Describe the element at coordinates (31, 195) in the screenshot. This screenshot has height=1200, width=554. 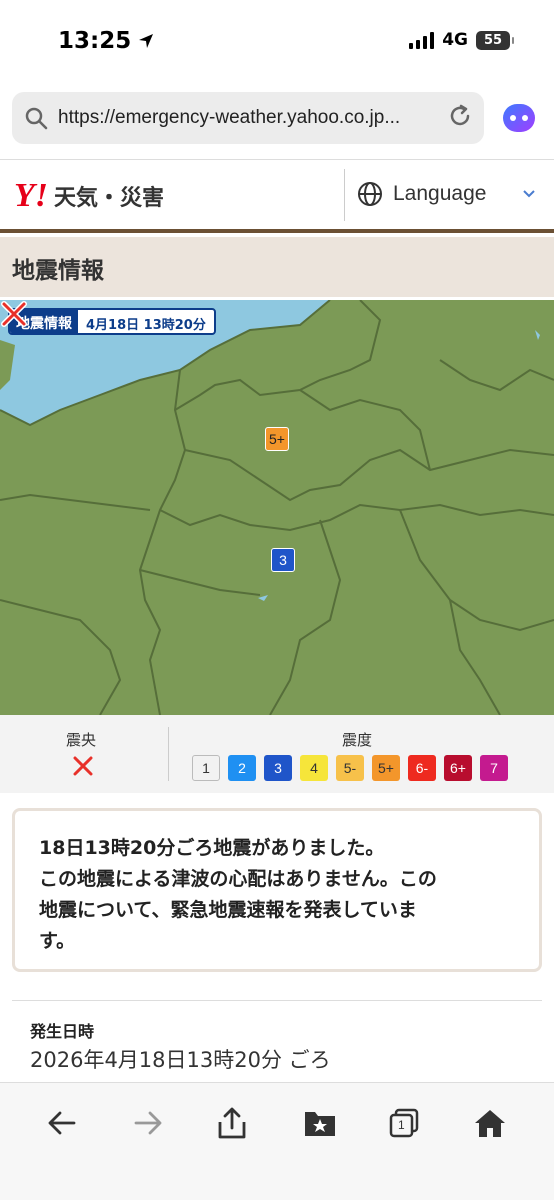
I see `logo-mark: Y!` at that location.